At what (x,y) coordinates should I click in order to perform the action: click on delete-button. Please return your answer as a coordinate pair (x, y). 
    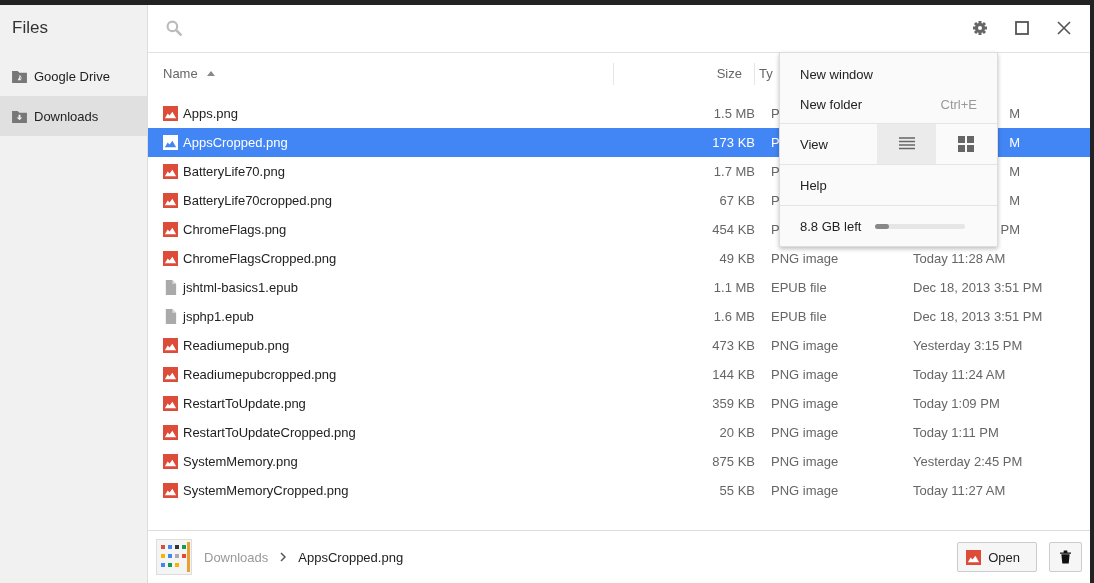
    Looking at the image, I should click on (1065, 557).